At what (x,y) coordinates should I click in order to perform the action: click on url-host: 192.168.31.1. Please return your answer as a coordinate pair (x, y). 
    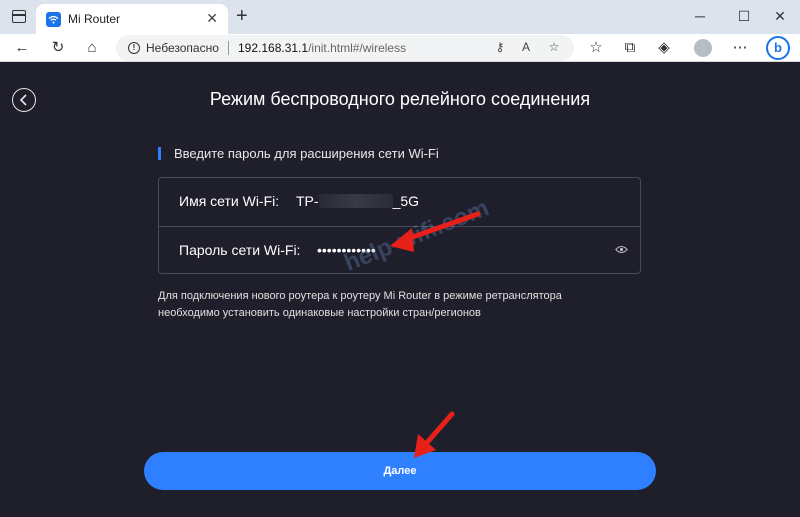
    Looking at the image, I should click on (273, 48).